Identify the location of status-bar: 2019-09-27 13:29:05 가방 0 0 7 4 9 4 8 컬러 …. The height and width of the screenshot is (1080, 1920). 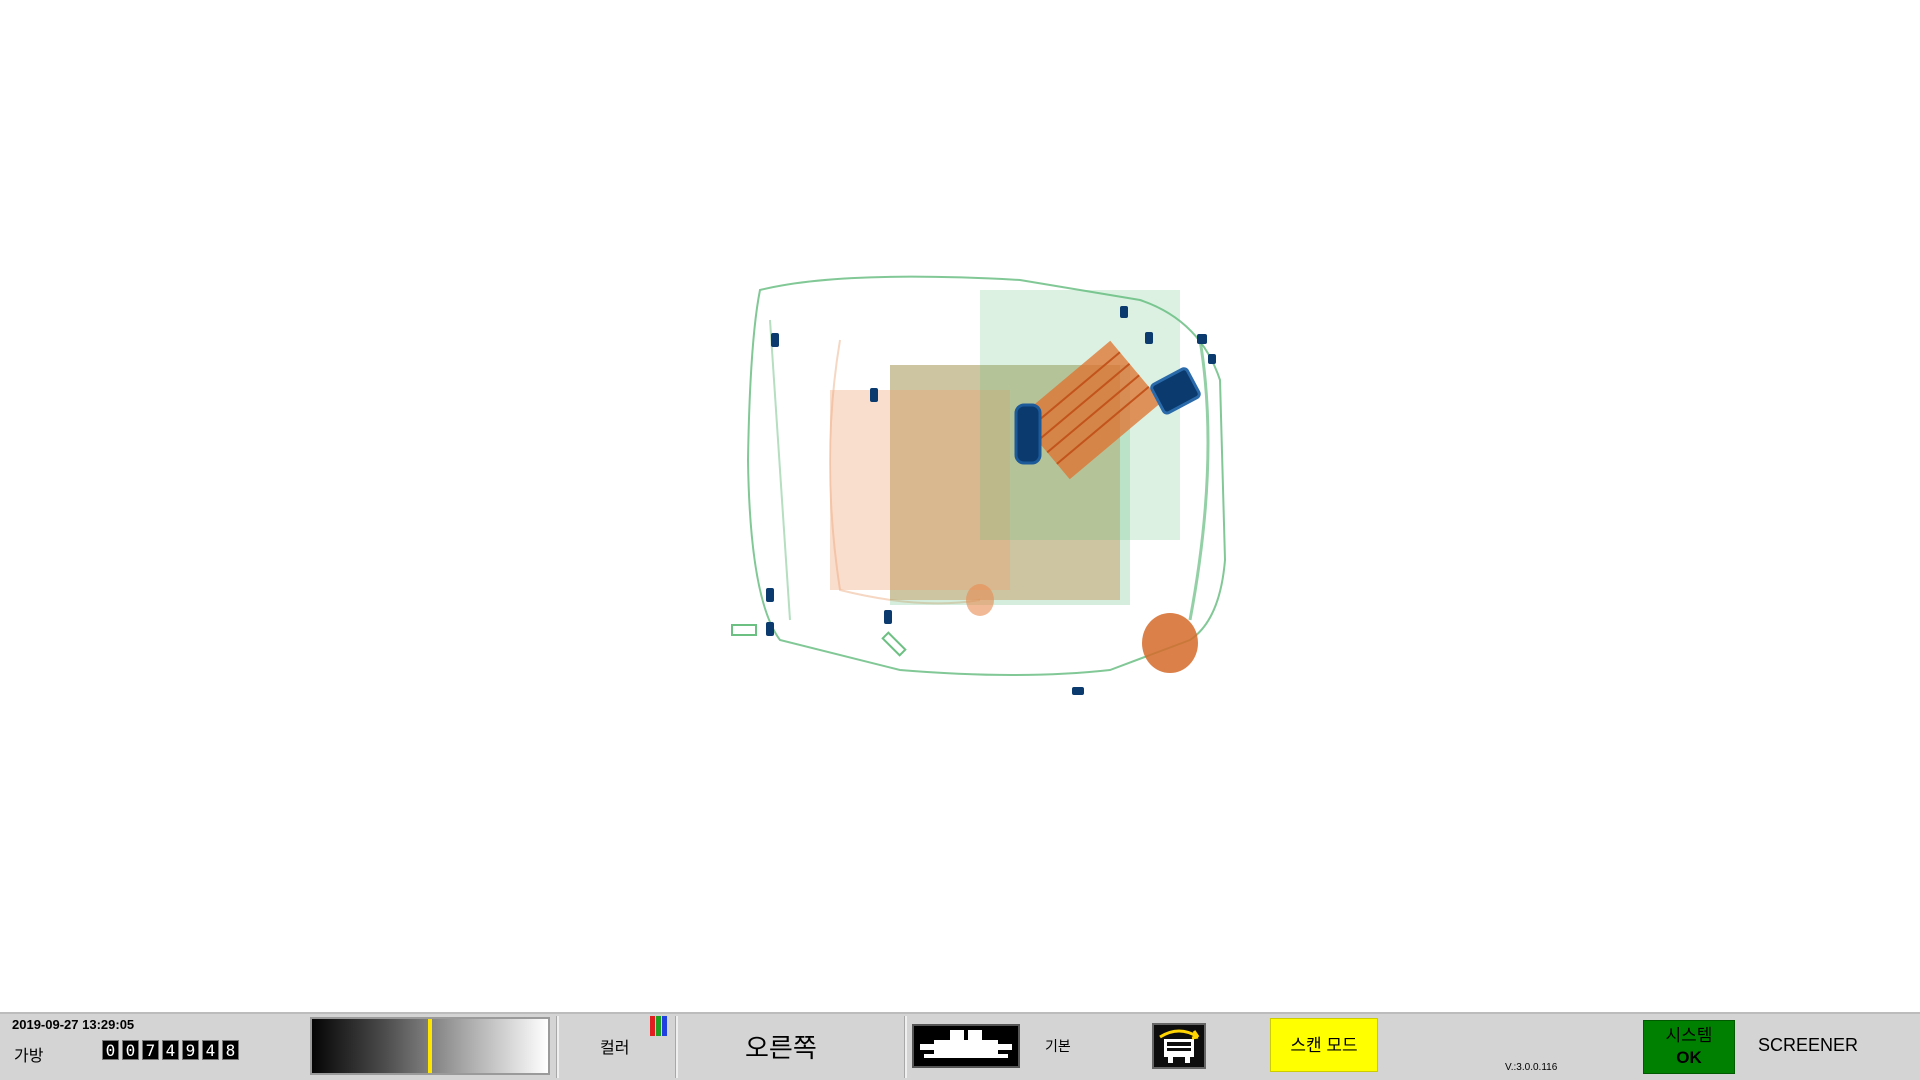
(960, 1046).